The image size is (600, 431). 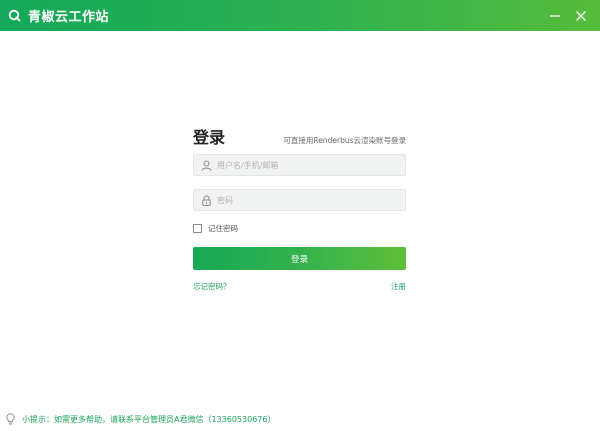 What do you see at coordinates (581, 16) in the screenshot?
I see `close-icon` at bounding box center [581, 16].